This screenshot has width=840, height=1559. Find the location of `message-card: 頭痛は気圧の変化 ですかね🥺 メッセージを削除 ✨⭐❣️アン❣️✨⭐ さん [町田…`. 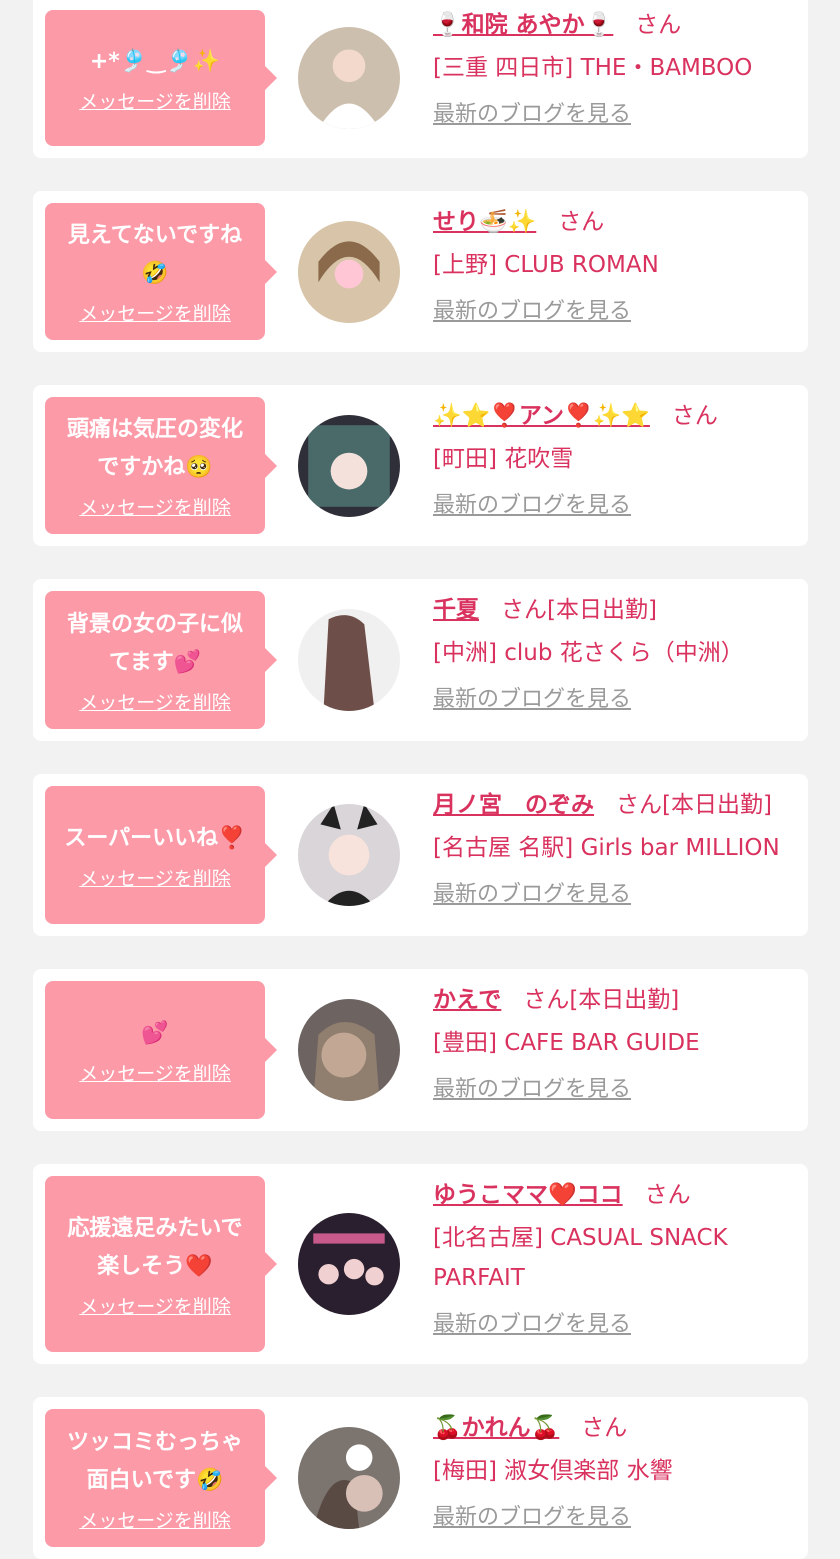

message-card: 頭痛は気圧の変化 ですかね🥺 メッセージを削除 ✨⭐❣️アン❣️✨⭐ さん [町田… is located at coordinates (420, 465).